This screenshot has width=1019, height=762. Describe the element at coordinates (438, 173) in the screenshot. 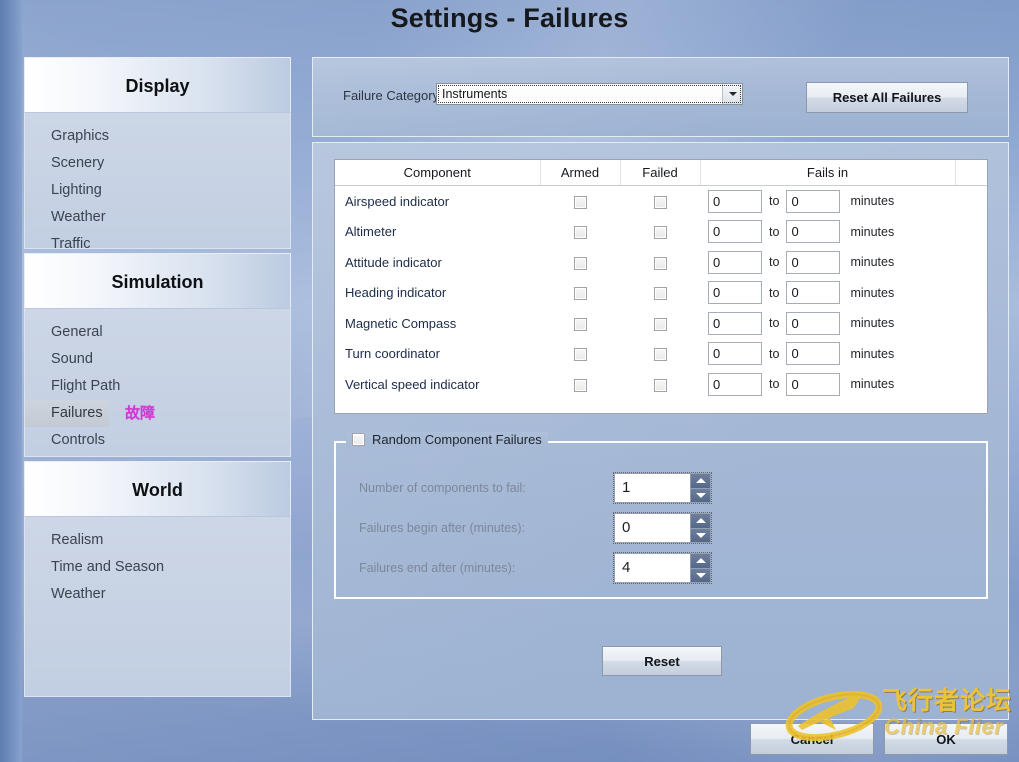

I see `column-header-component: Component` at that location.